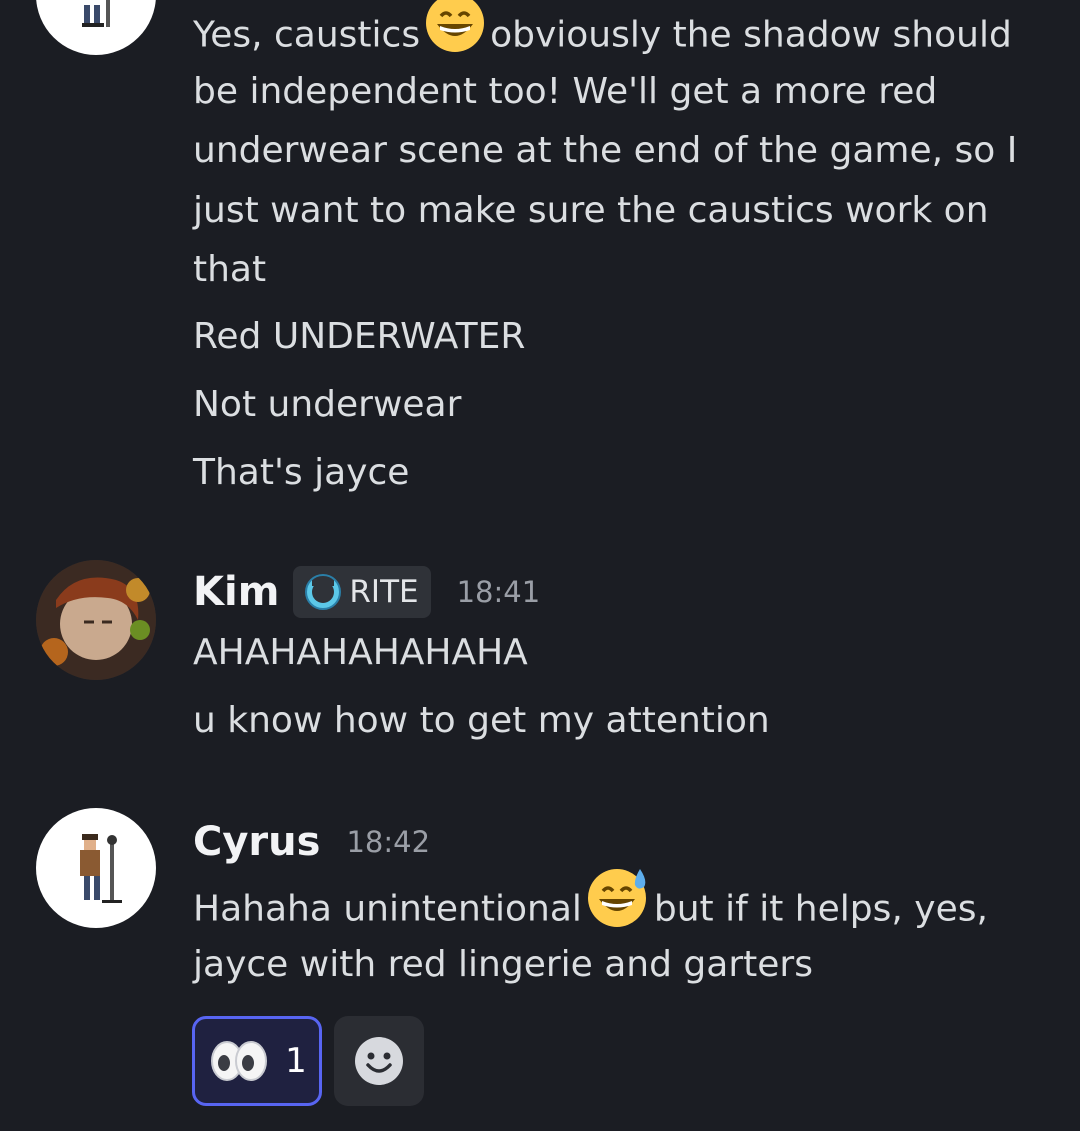 The image size is (1080, 1131). Describe the element at coordinates (388, 842) in the screenshot. I see `timestamp: 18:42` at that location.